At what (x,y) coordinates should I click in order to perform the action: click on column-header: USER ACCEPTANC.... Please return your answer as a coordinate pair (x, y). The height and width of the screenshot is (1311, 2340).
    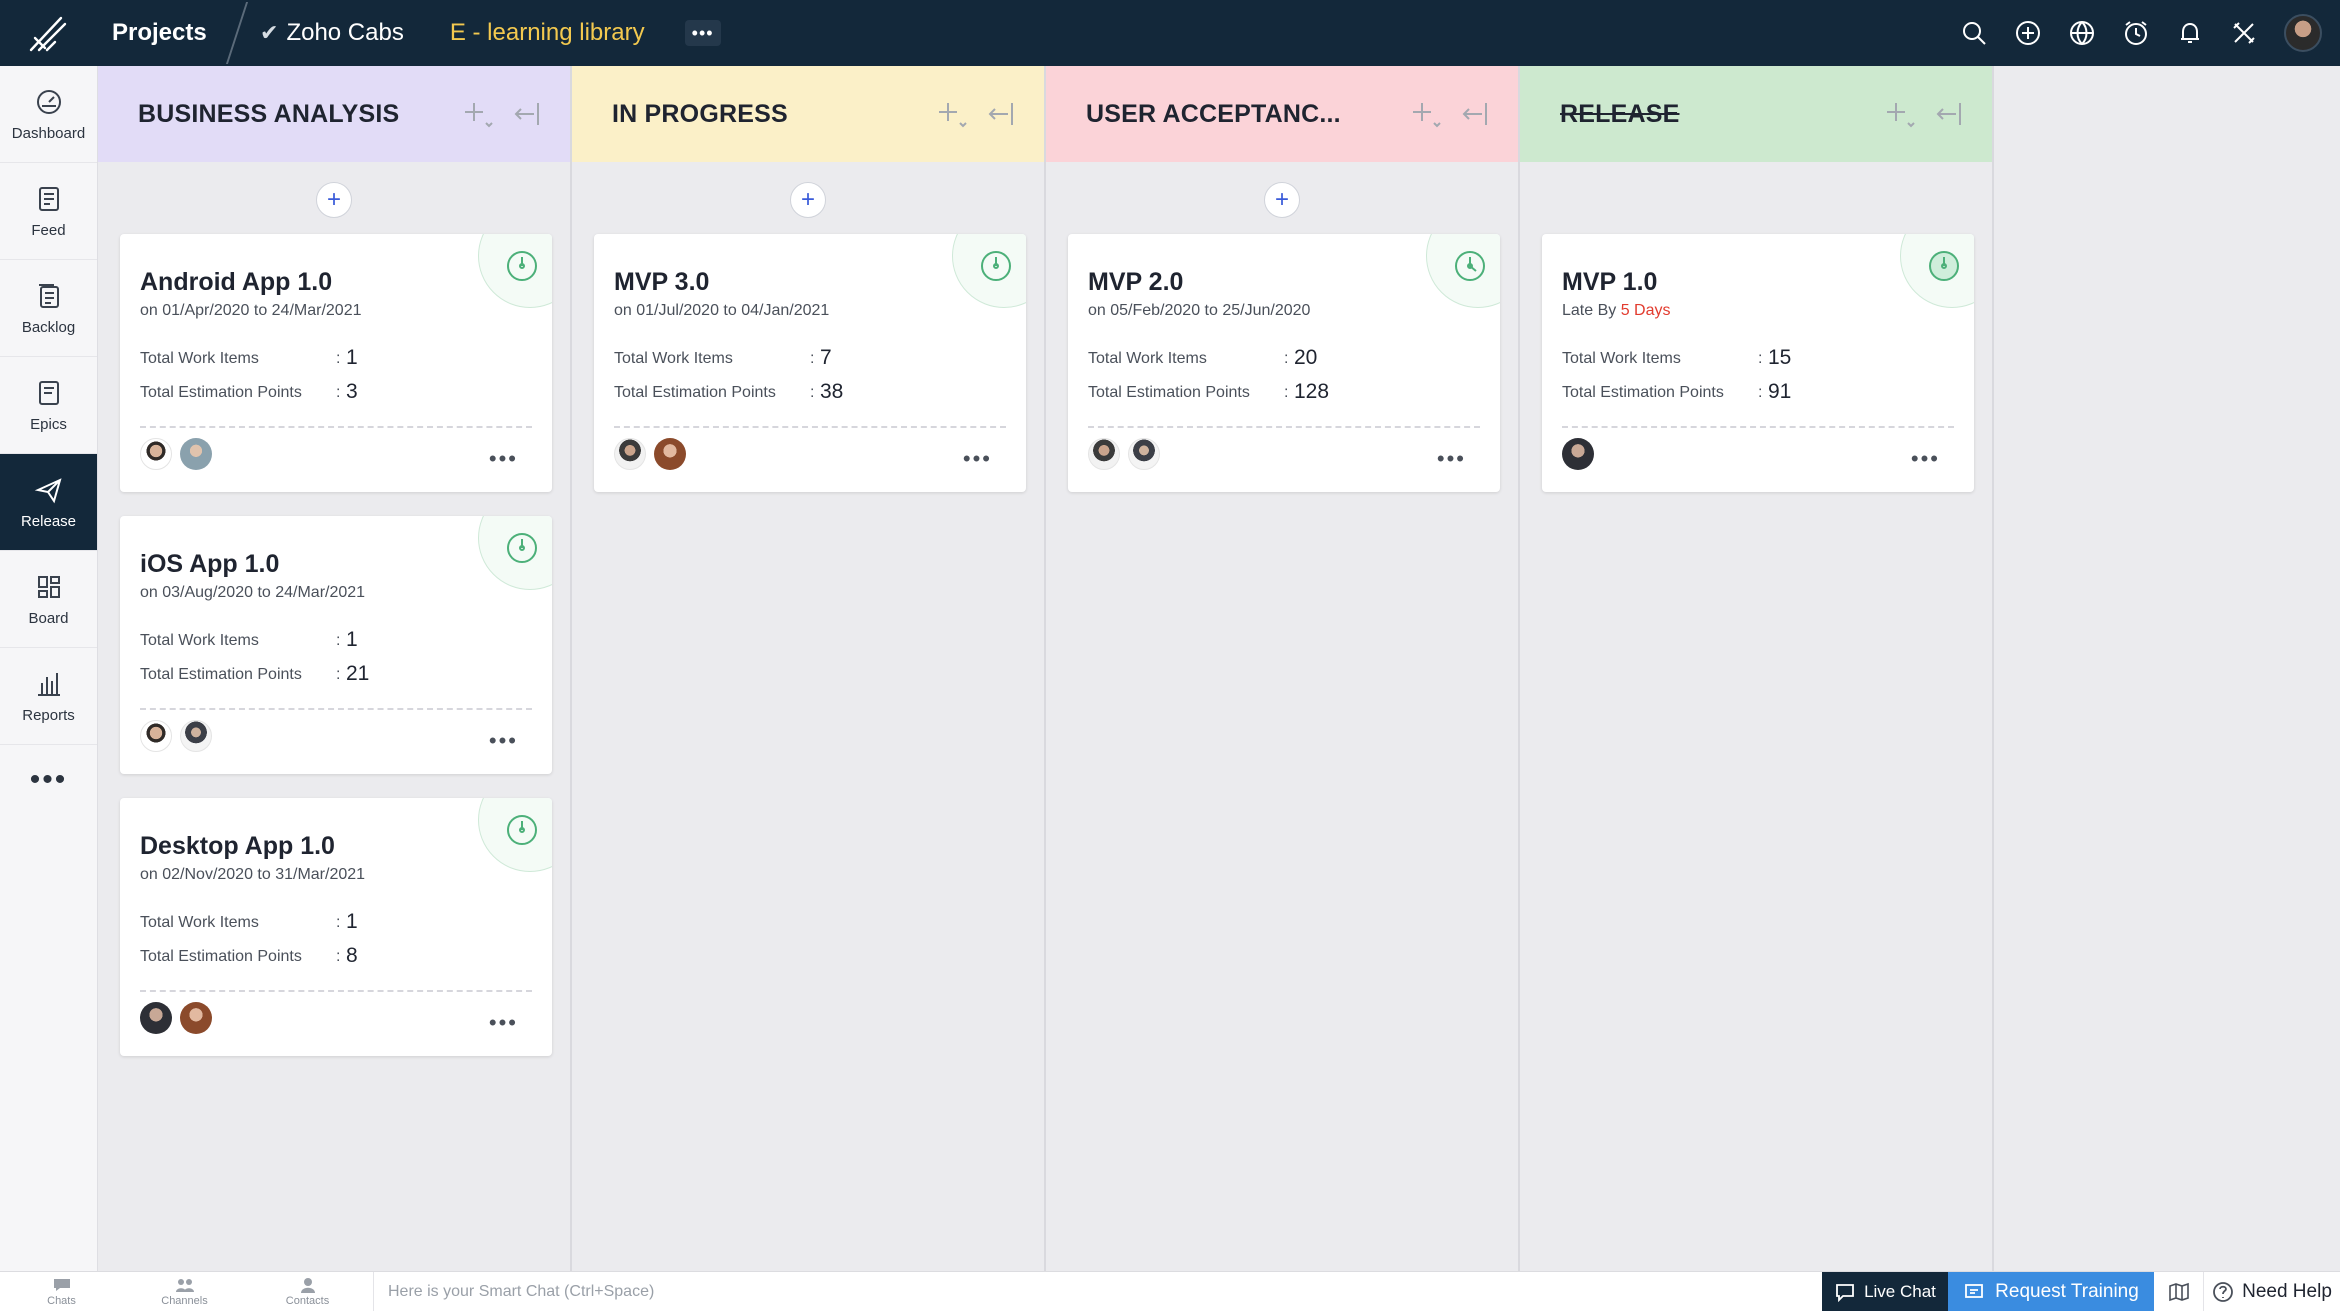
    Looking at the image, I should click on (1282, 114).